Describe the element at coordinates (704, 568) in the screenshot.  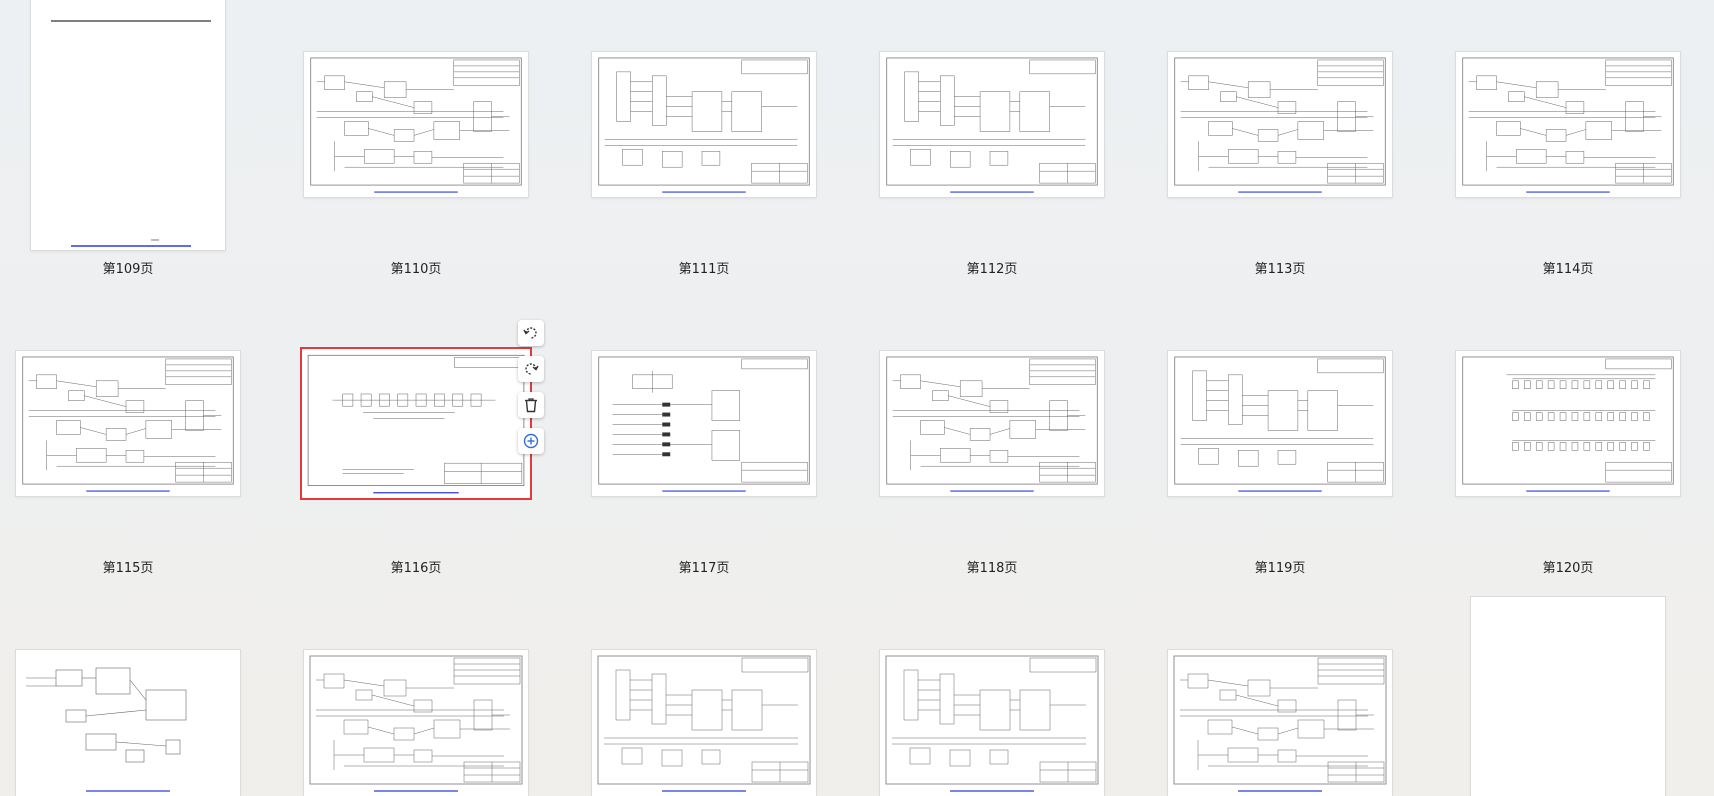
I see `page-label: 第117页` at that location.